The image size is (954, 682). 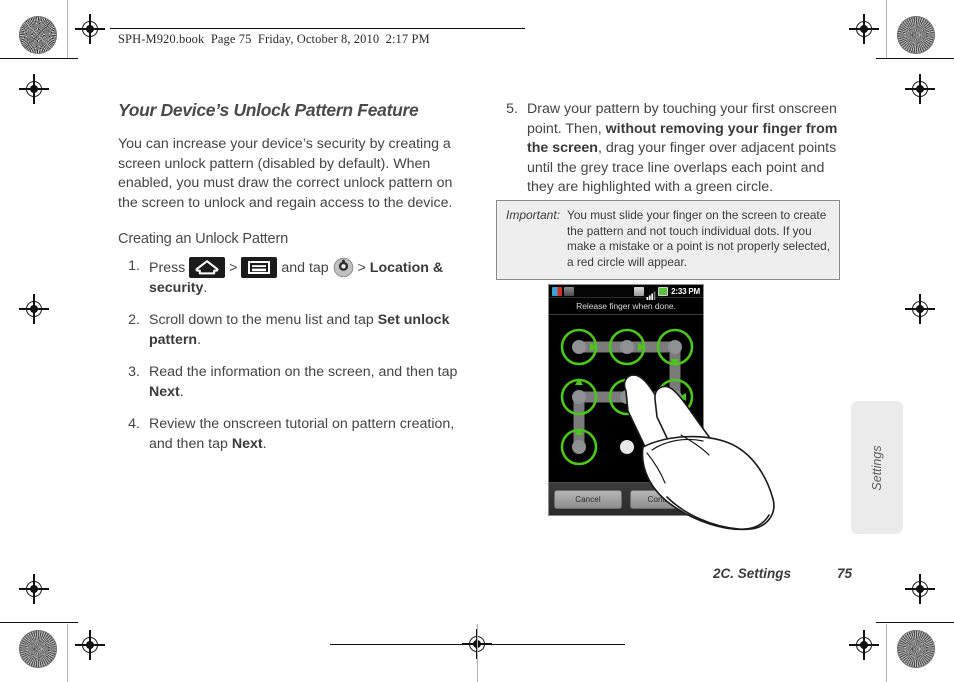 I want to click on header-rule, so click(x=317, y=28).